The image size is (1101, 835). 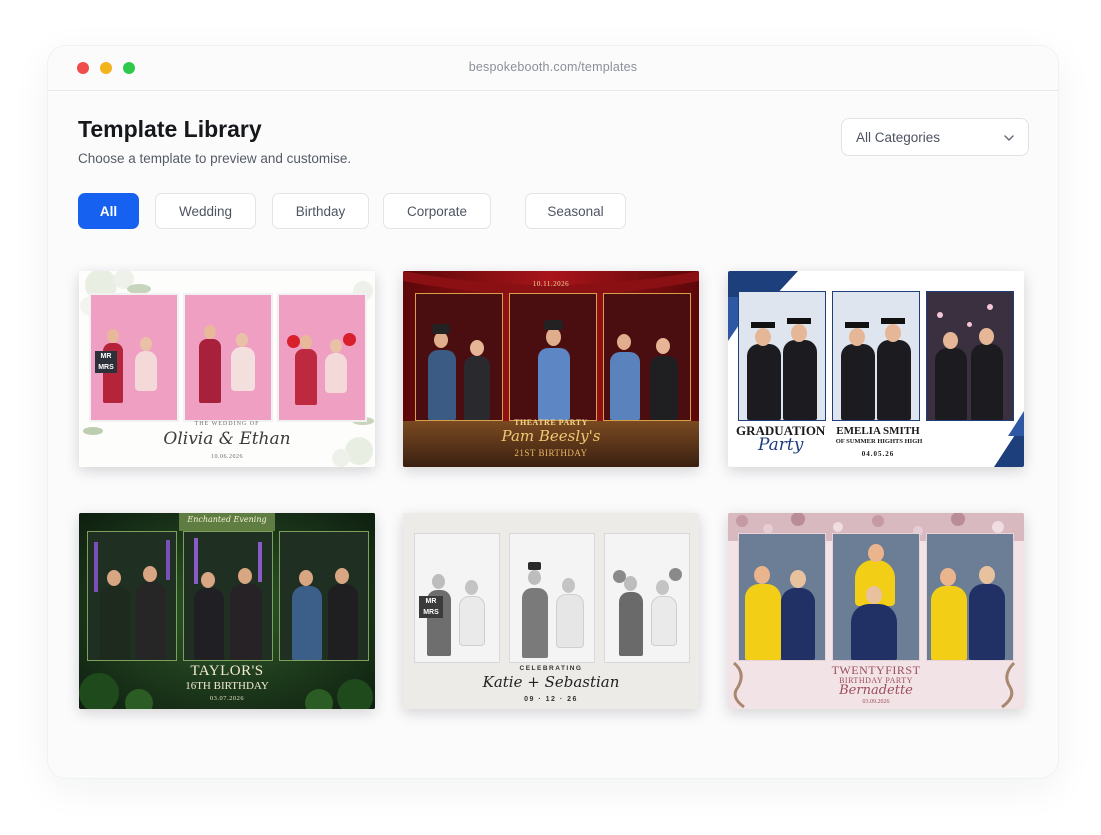 I want to click on template-caption-line1: CELEBRATING, so click(x=551, y=668).